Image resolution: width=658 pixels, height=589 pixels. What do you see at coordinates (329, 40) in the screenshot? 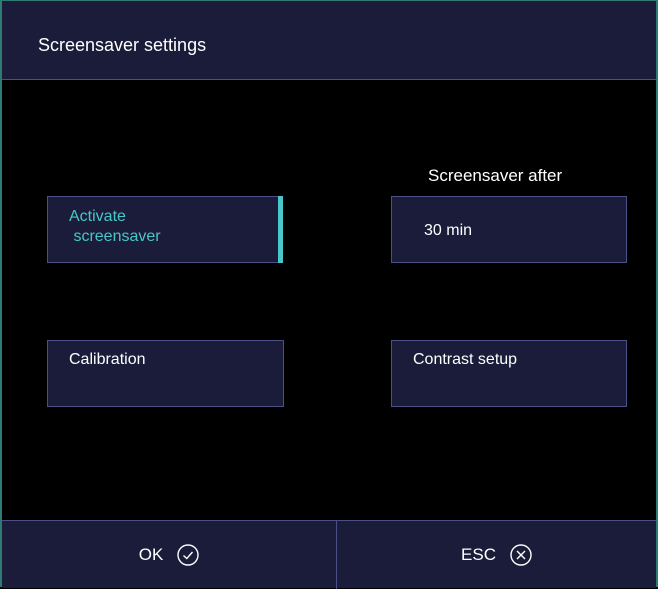
I see `dialog-header: Screensaver settings` at bounding box center [329, 40].